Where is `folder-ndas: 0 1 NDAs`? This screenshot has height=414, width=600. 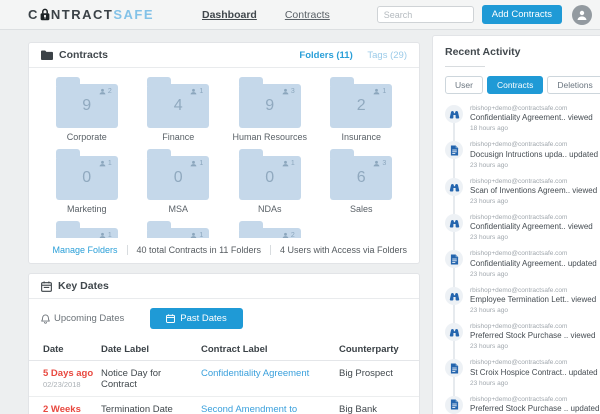
folder-ndas: 0 1 NDAs is located at coordinates (270, 178).